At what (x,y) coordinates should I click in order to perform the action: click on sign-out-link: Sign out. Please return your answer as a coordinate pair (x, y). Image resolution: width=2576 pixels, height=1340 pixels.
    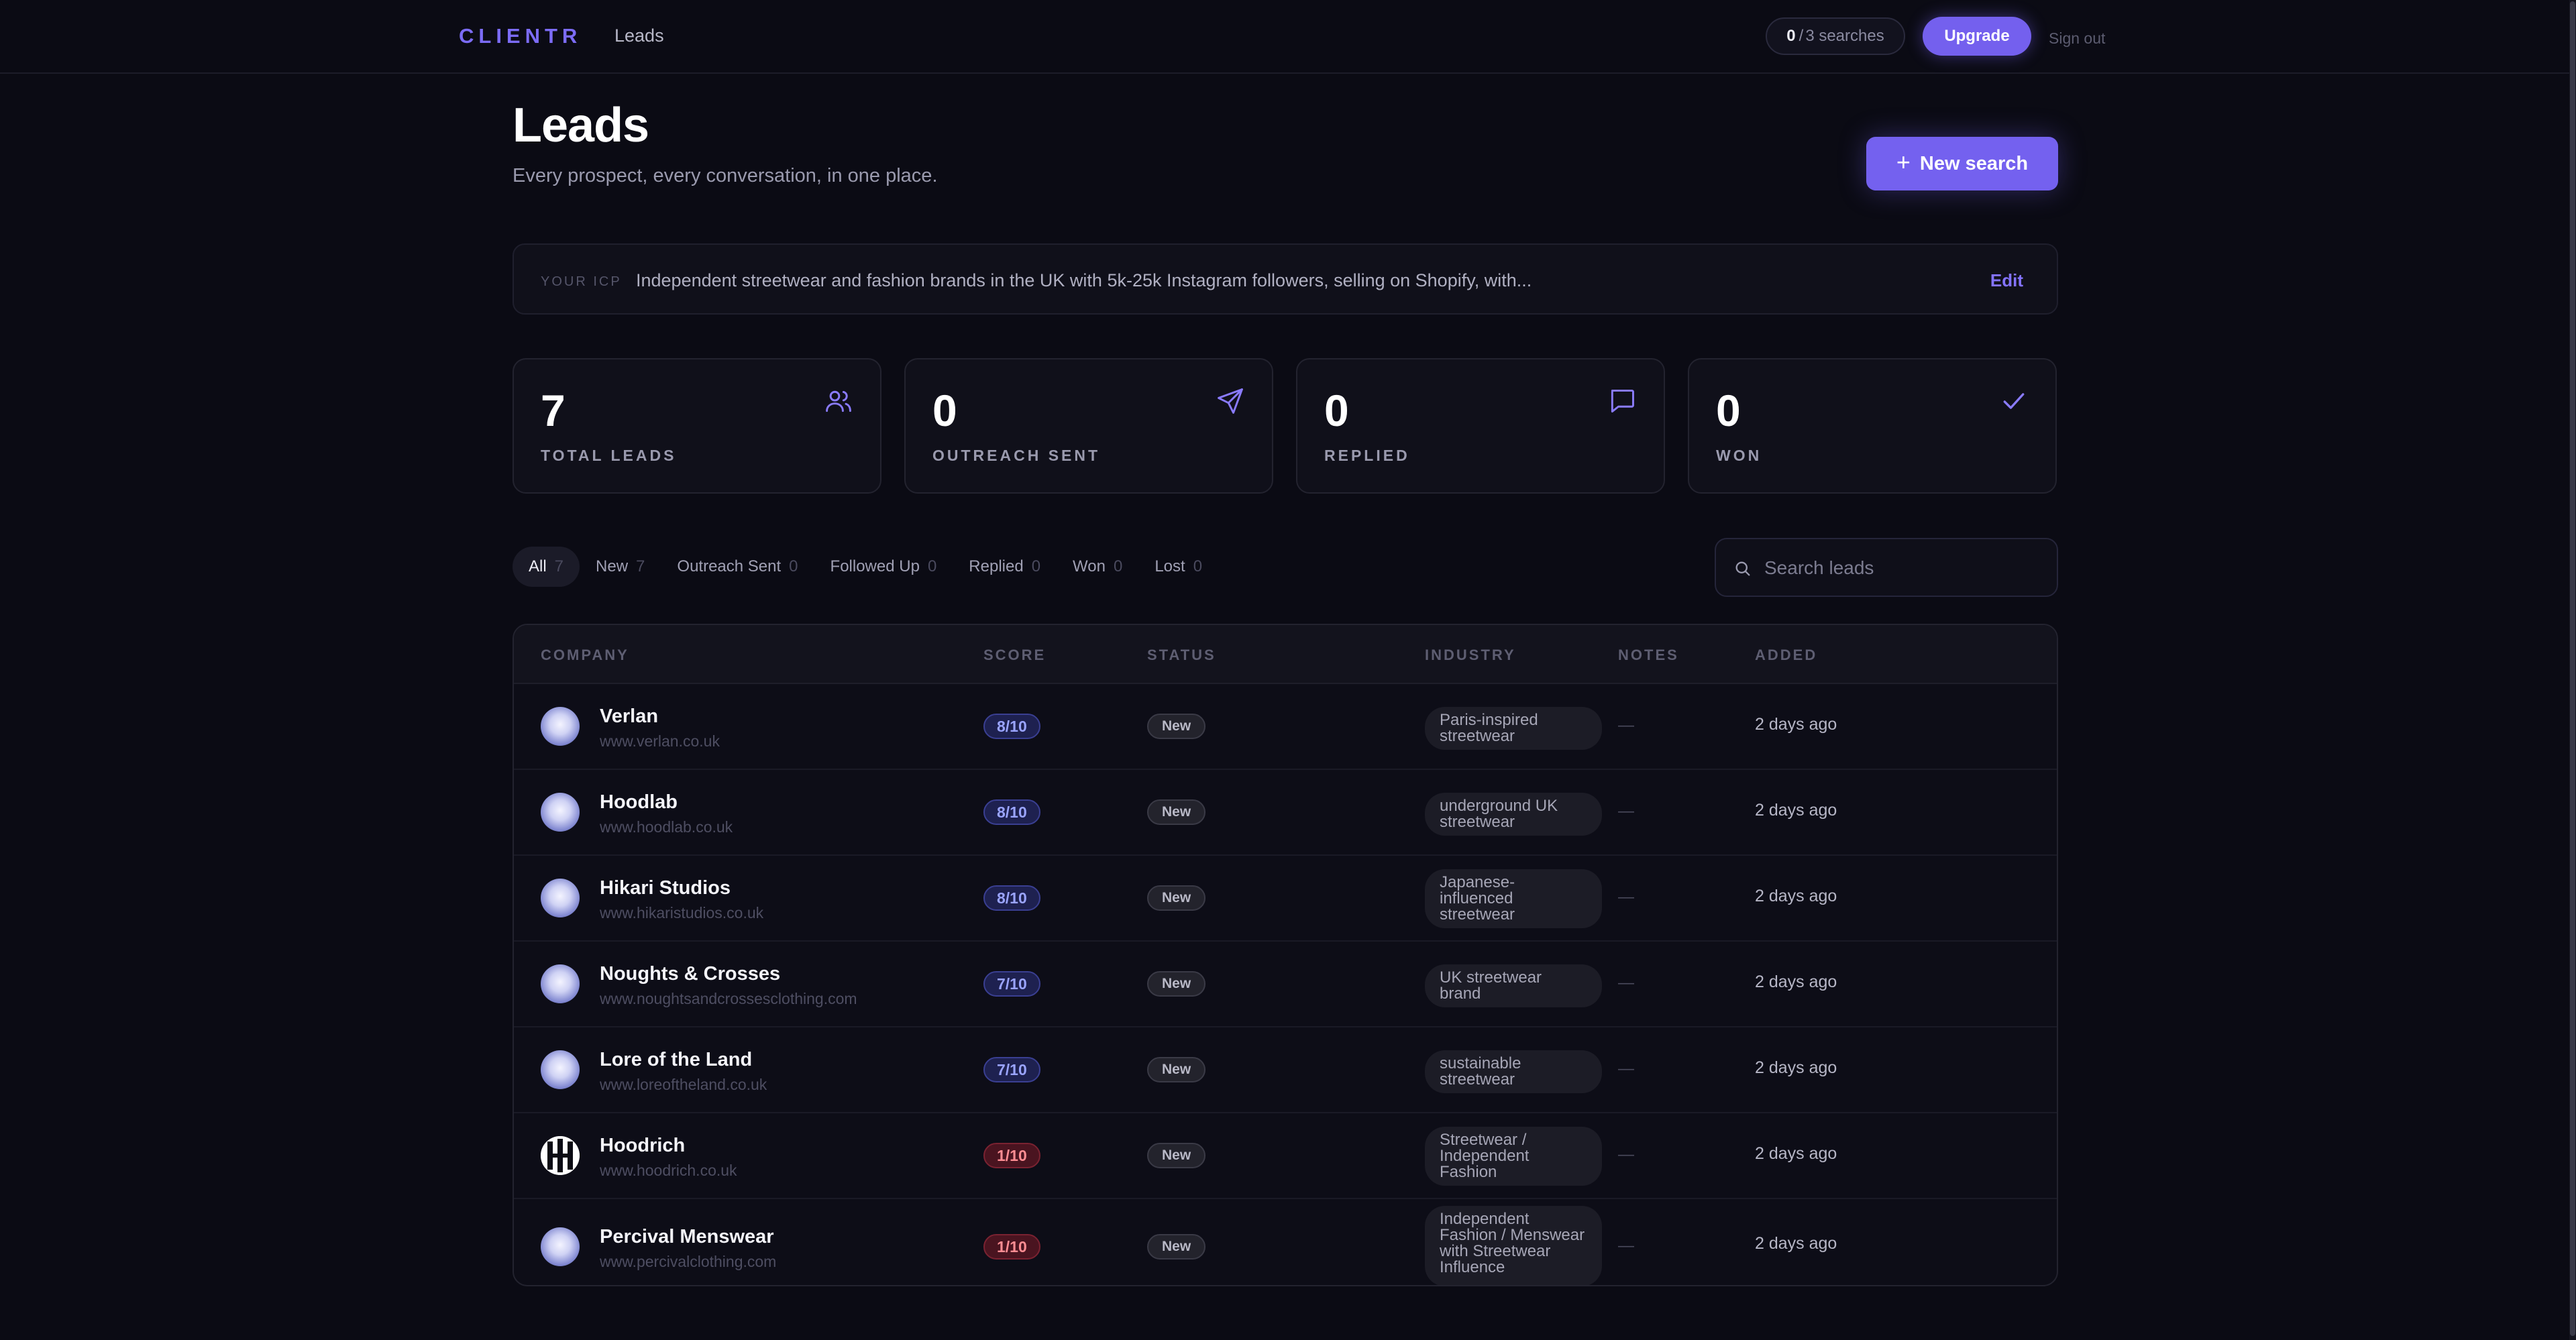
    Looking at the image, I should click on (2077, 39).